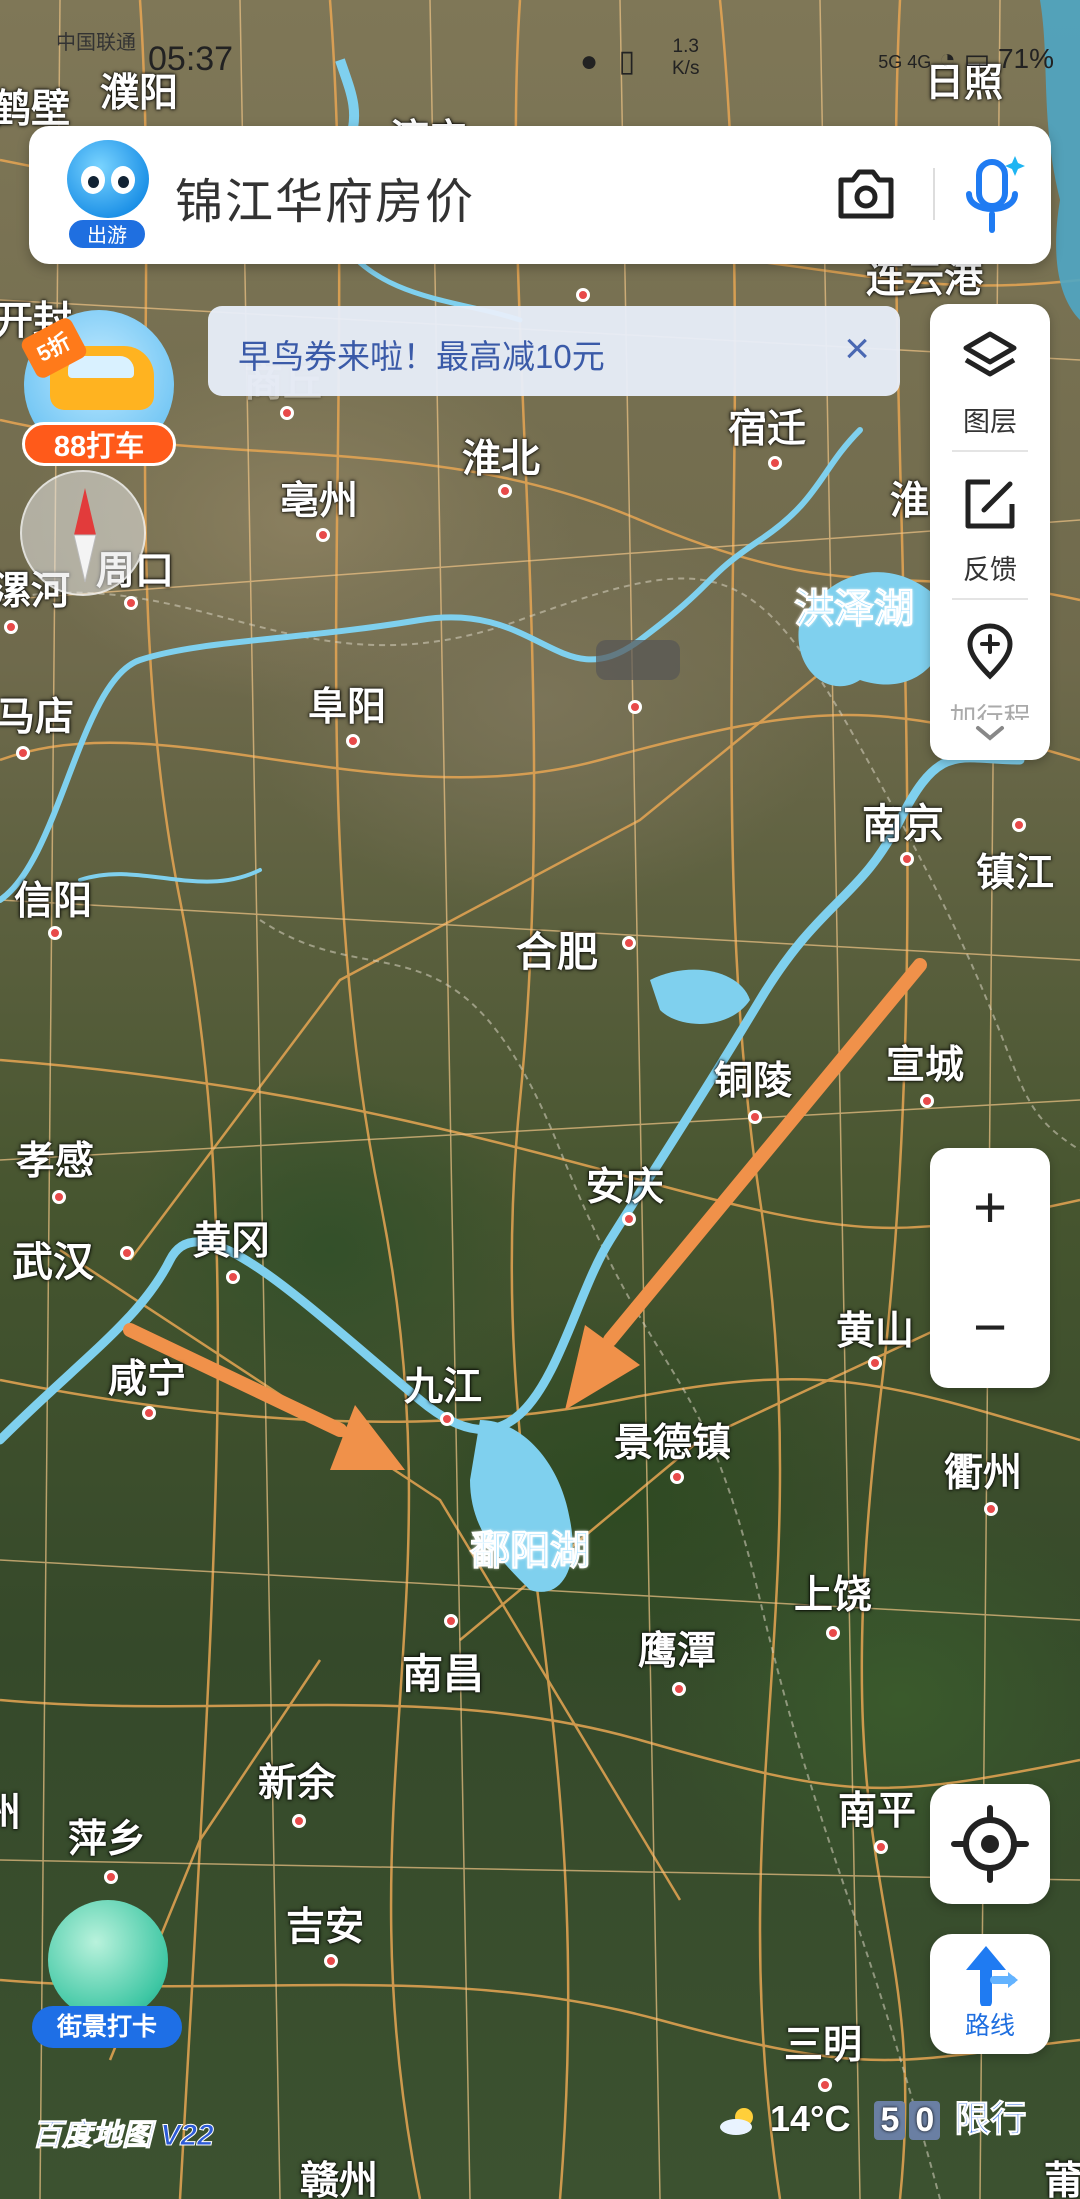  Describe the element at coordinates (992, 1976) in the screenshot. I see `route-arrow-icon` at that location.